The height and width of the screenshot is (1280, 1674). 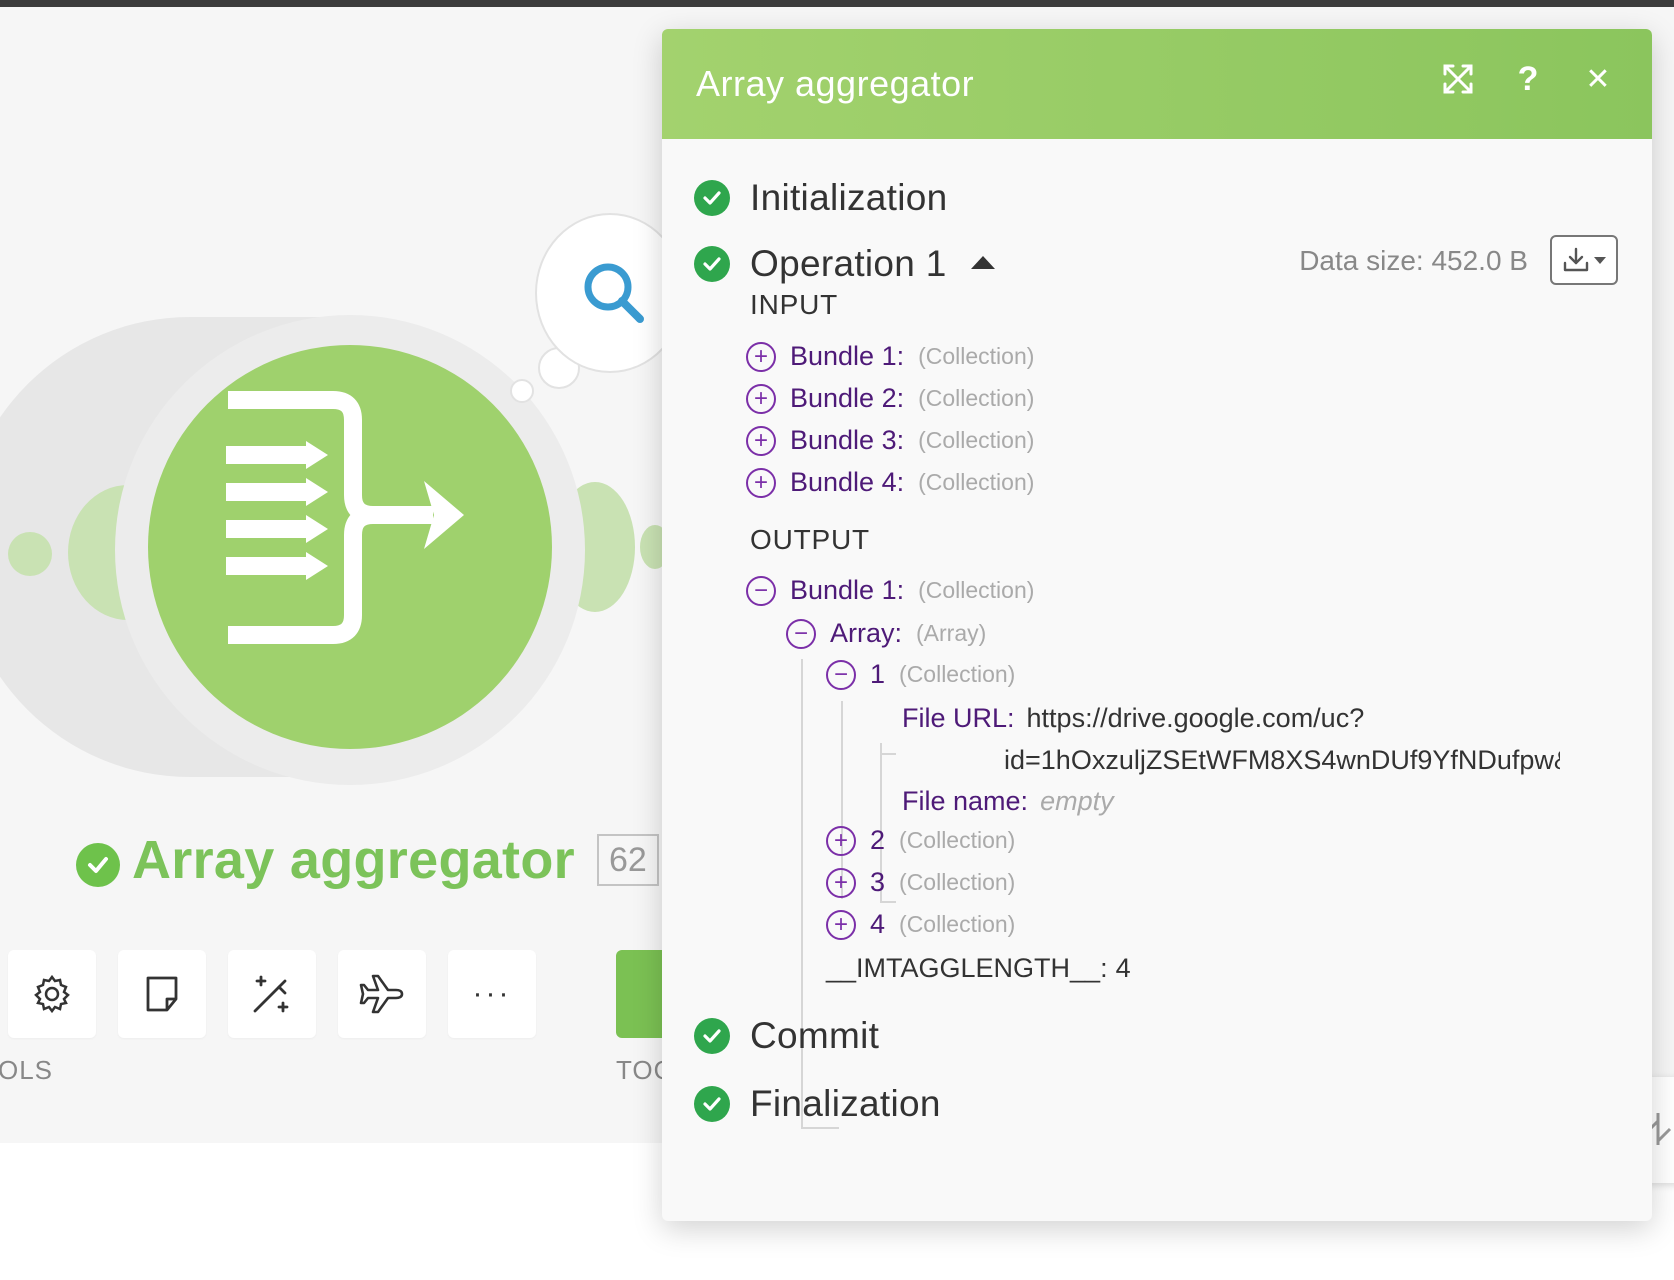 What do you see at coordinates (878, 882) in the screenshot?
I see `item-key: 3` at bounding box center [878, 882].